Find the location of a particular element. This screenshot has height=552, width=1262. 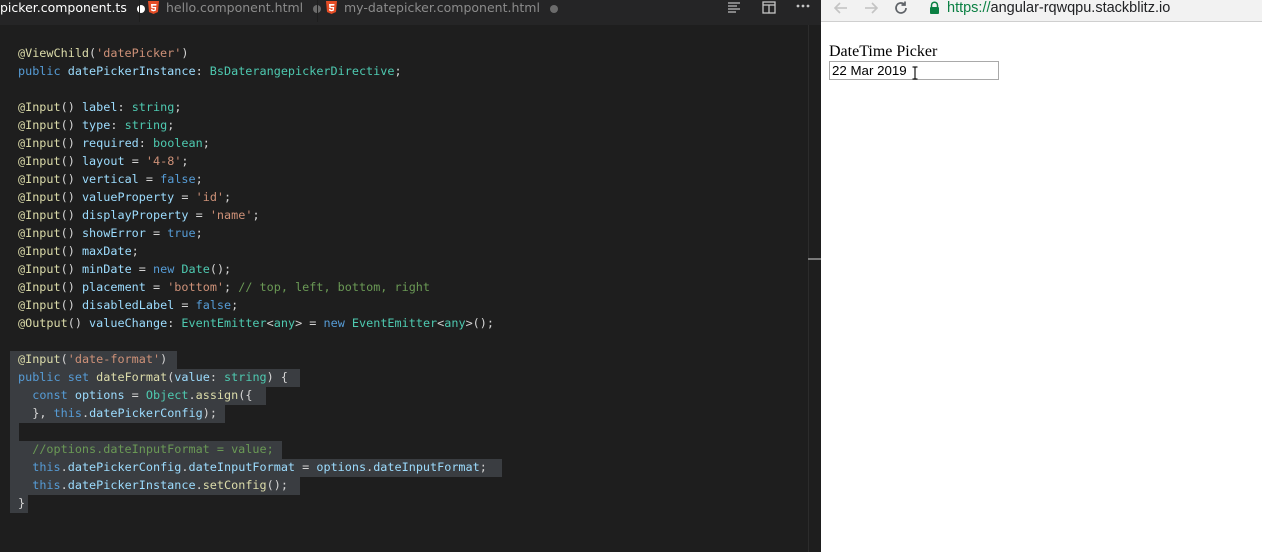

tab-label: my-datepicker.component.html is located at coordinates (442, 7).